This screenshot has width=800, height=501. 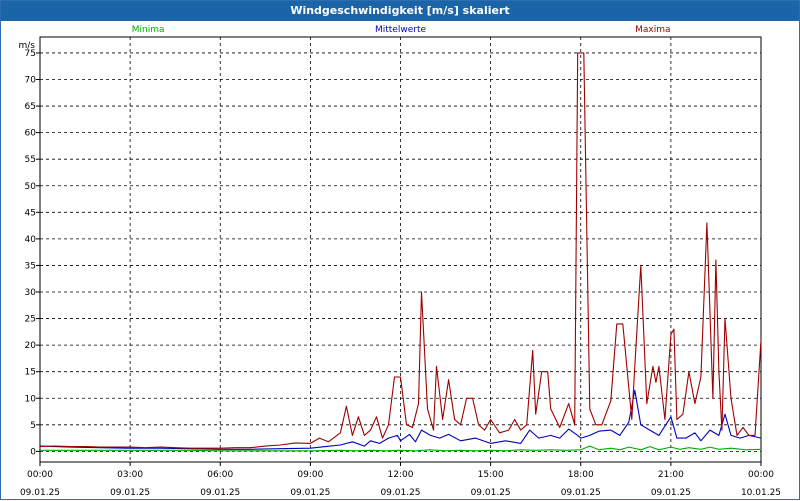 I want to click on y-tick-label: 55, so click(x=30, y=160).